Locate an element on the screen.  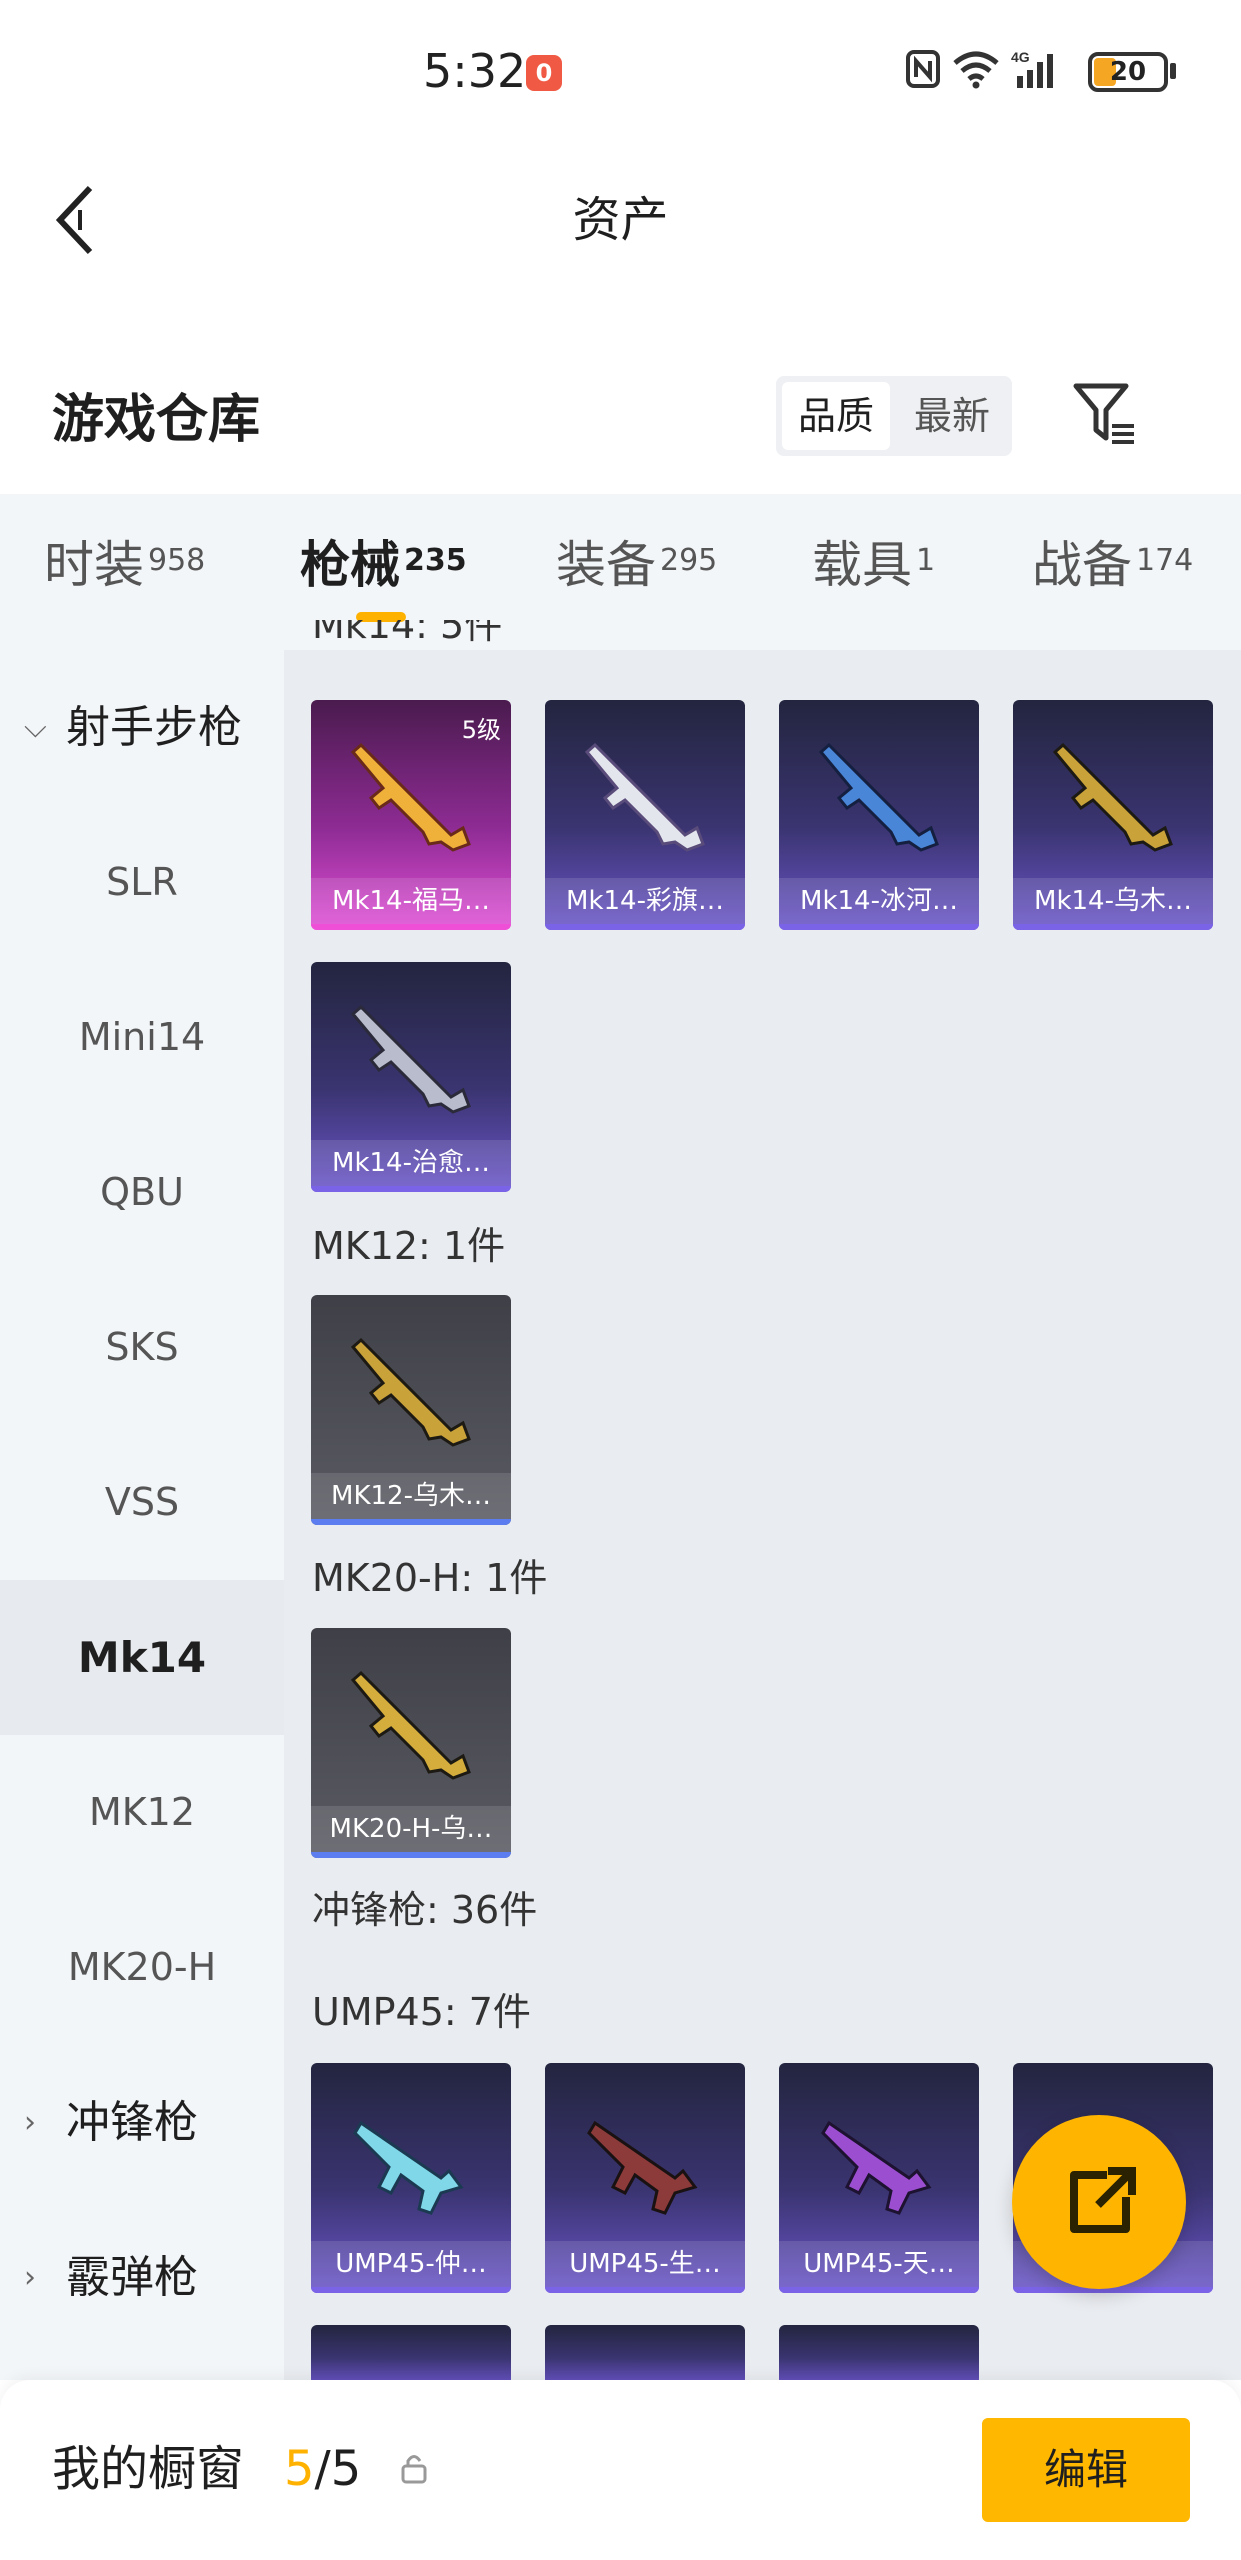
sidebar-group-shotgun: › 霰弹枪 is located at coordinates (142, 2277).